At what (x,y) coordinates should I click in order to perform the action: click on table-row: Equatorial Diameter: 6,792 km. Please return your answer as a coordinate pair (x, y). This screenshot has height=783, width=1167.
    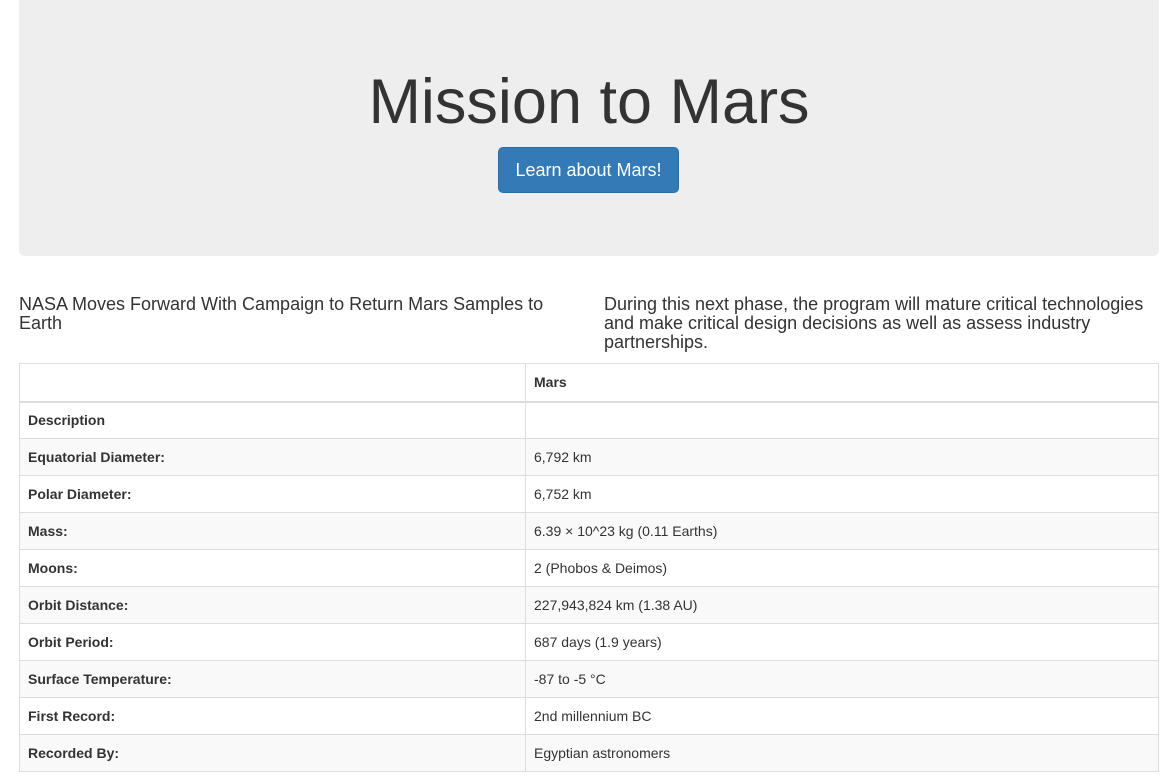
    Looking at the image, I should click on (589, 457).